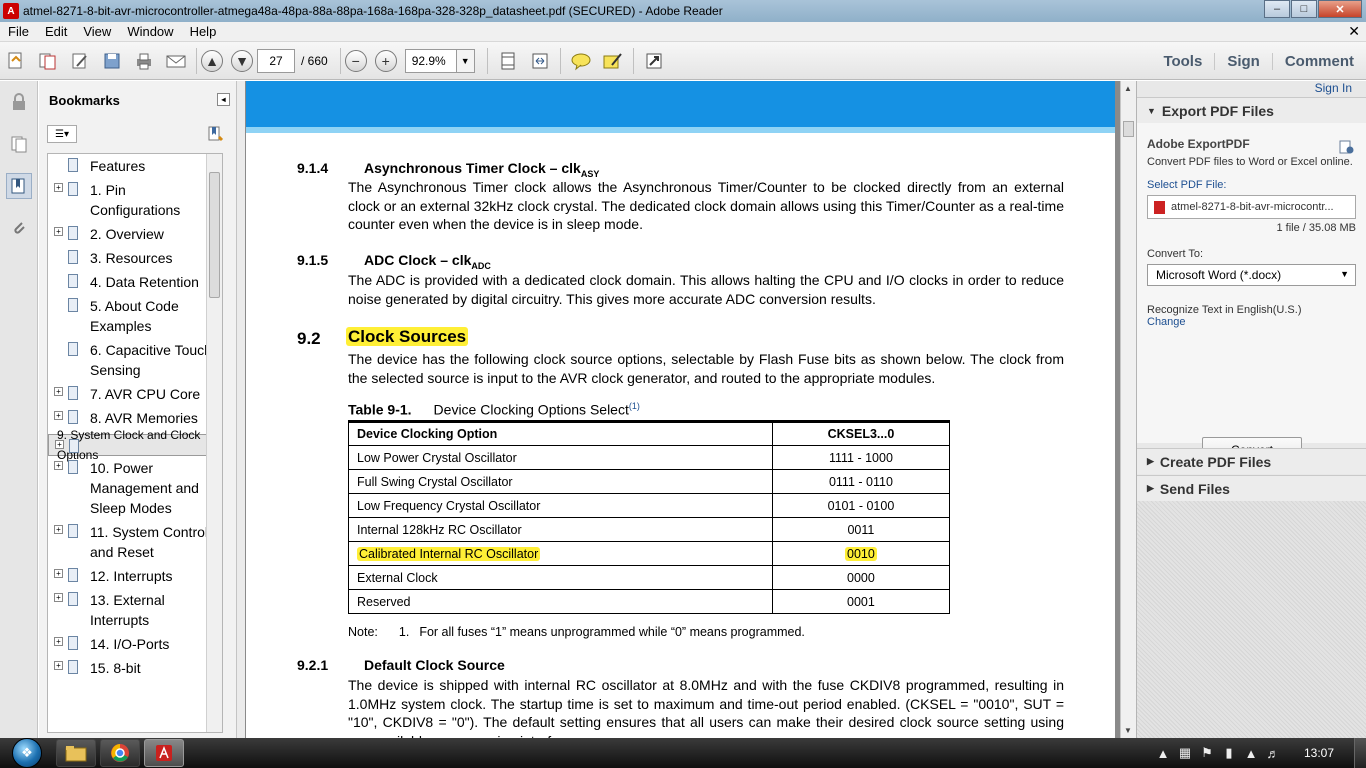  I want to click on highlight-text-icon, so click(613, 61).